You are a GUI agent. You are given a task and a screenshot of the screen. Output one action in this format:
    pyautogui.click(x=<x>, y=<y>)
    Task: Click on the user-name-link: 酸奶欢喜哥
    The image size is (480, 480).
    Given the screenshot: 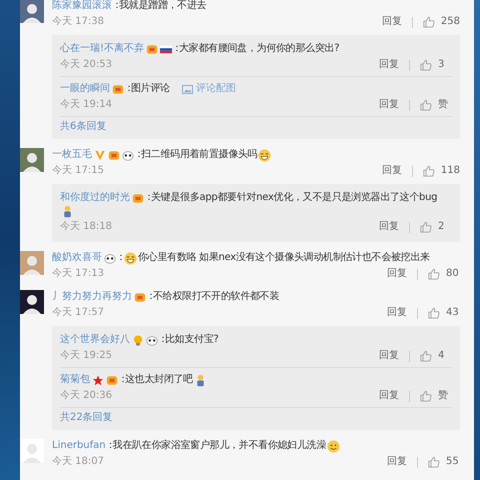 What is the action you would take?
    pyautogui.click(x=77, y=258)
    